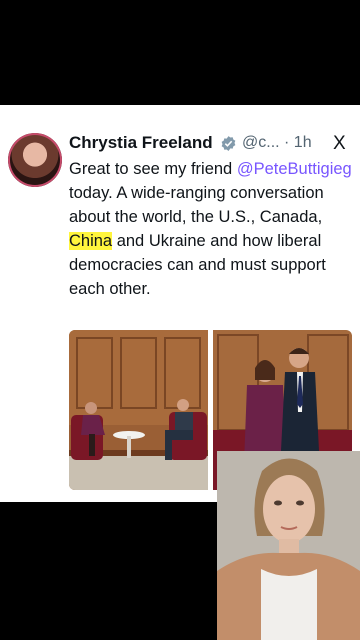 This screenshot has width=360, height=640. I want to click on author-avatar, so click(35, 160).